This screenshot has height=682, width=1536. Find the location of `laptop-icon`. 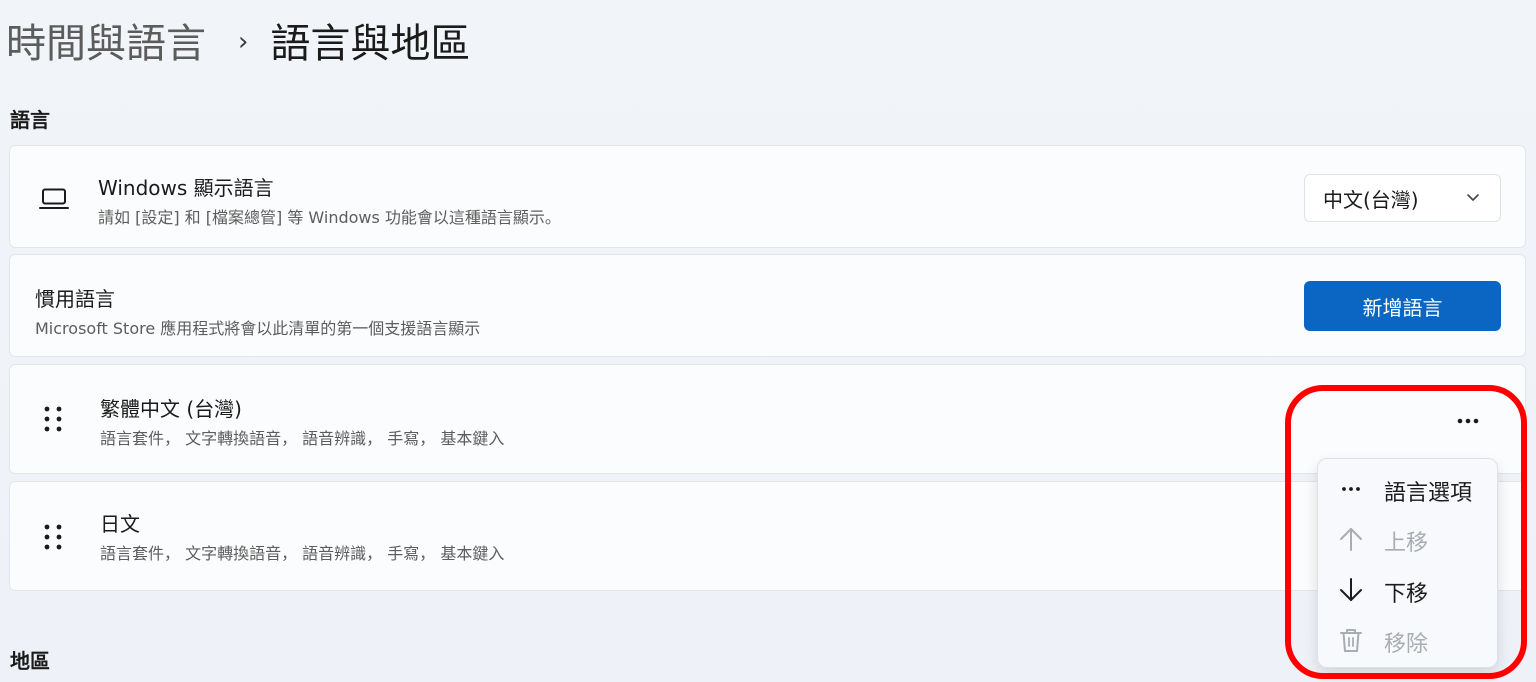

laptop-icon is located at coordinates (54, 198).